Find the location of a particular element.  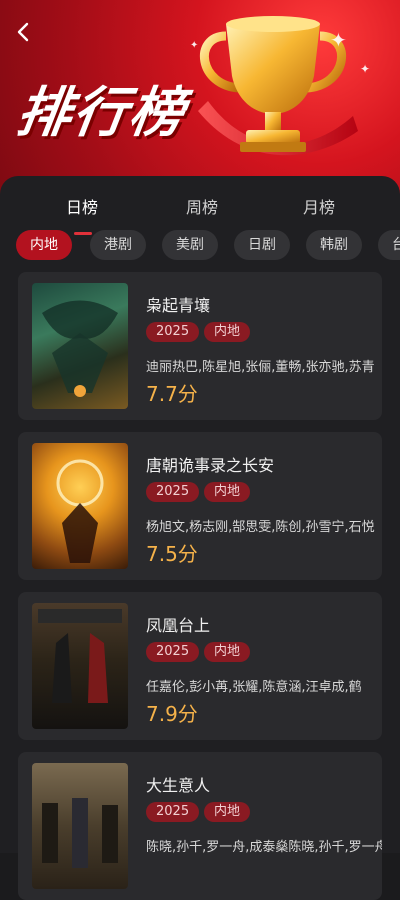

item-title: 大生意人 is located at coordinates (178, 785).